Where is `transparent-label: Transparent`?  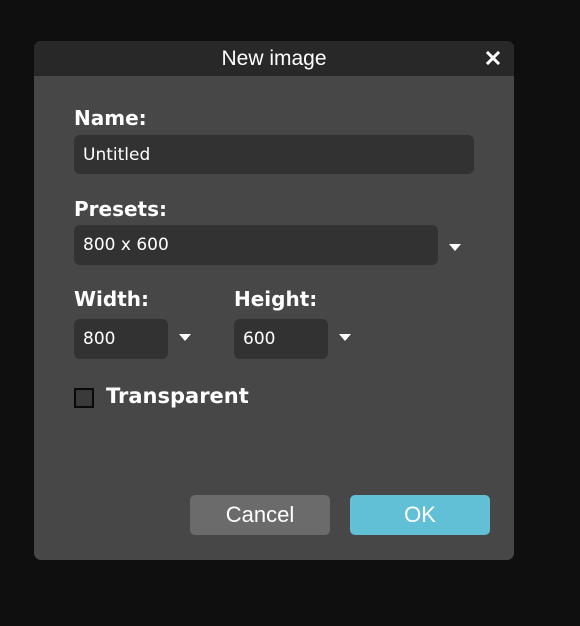 transparent-label: Transparent is located at coordinates (177, 396).